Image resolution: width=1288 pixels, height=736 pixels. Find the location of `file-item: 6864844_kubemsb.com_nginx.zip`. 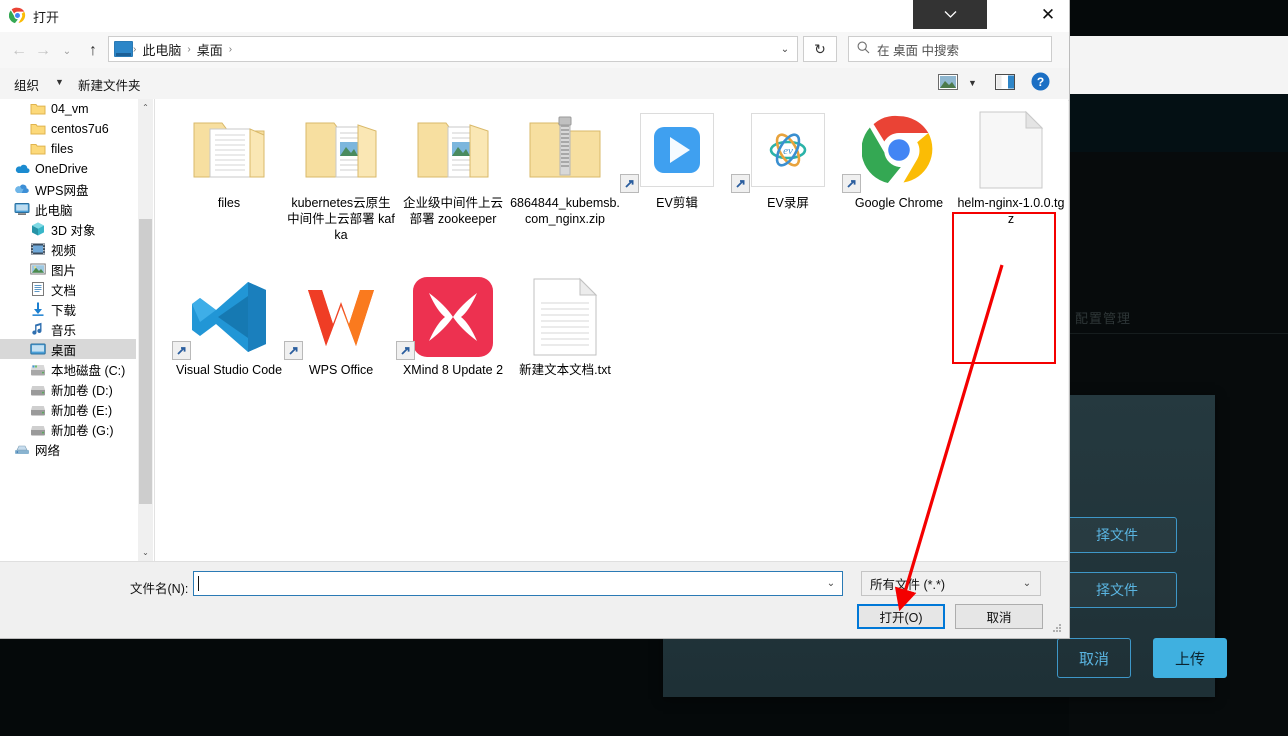

file-item: 6864844_kubemsb.com_nginx.zip is located at coordinates (565, 166).